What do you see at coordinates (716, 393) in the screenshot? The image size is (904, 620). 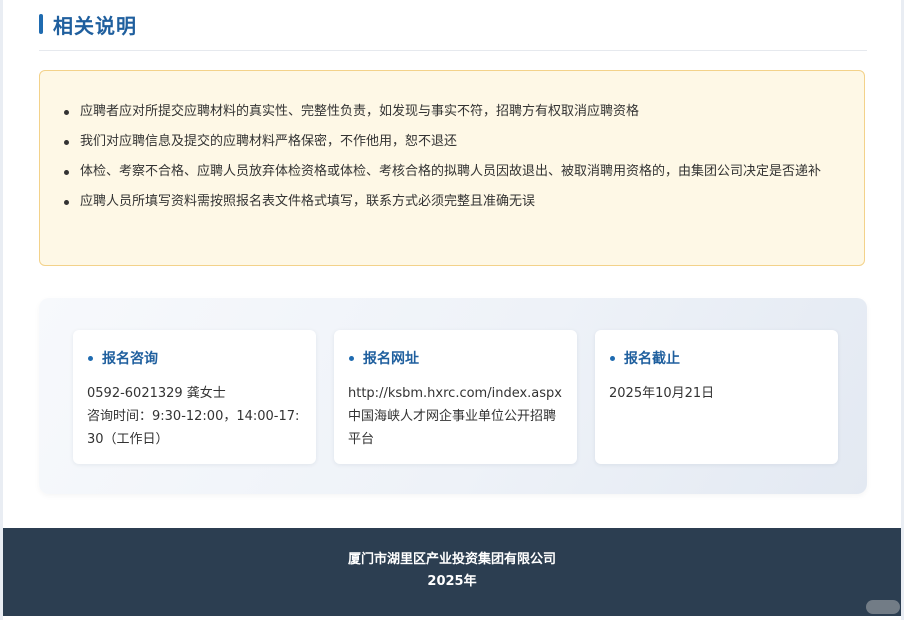 I see `card-body: 2025年10月21日` at bounding box center [716, 393].